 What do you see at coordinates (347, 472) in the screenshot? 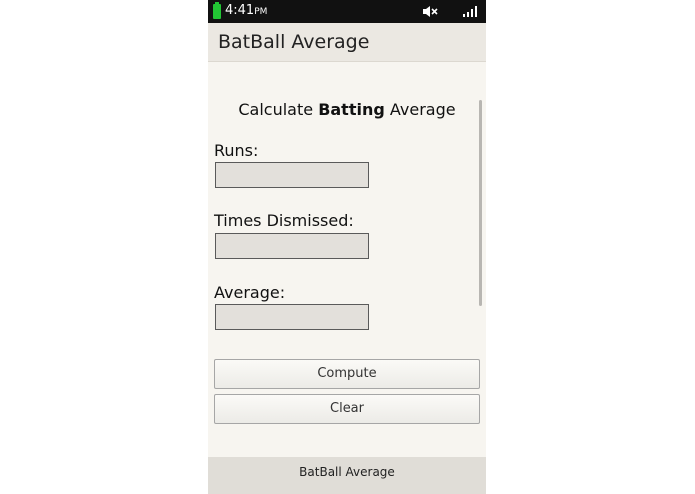
I see `footer-title: BatBall Average` at bounding box center [347, 472].